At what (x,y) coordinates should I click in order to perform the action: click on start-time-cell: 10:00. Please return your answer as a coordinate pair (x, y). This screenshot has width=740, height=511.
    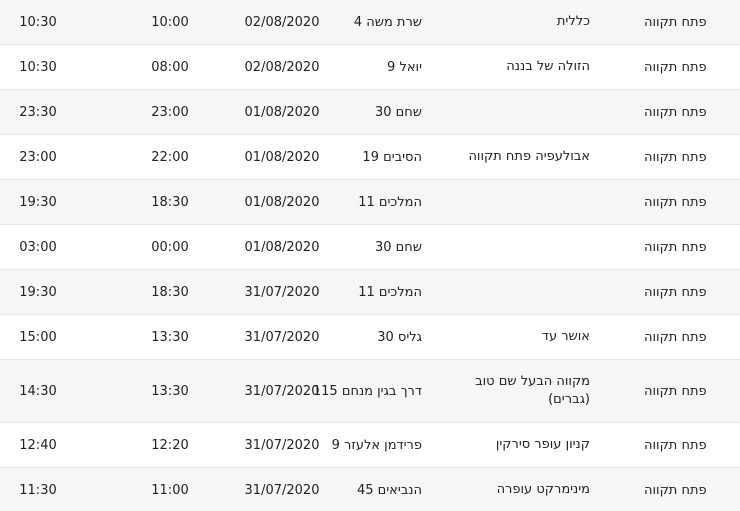
    Looking at the image, I should click on (170, 22).